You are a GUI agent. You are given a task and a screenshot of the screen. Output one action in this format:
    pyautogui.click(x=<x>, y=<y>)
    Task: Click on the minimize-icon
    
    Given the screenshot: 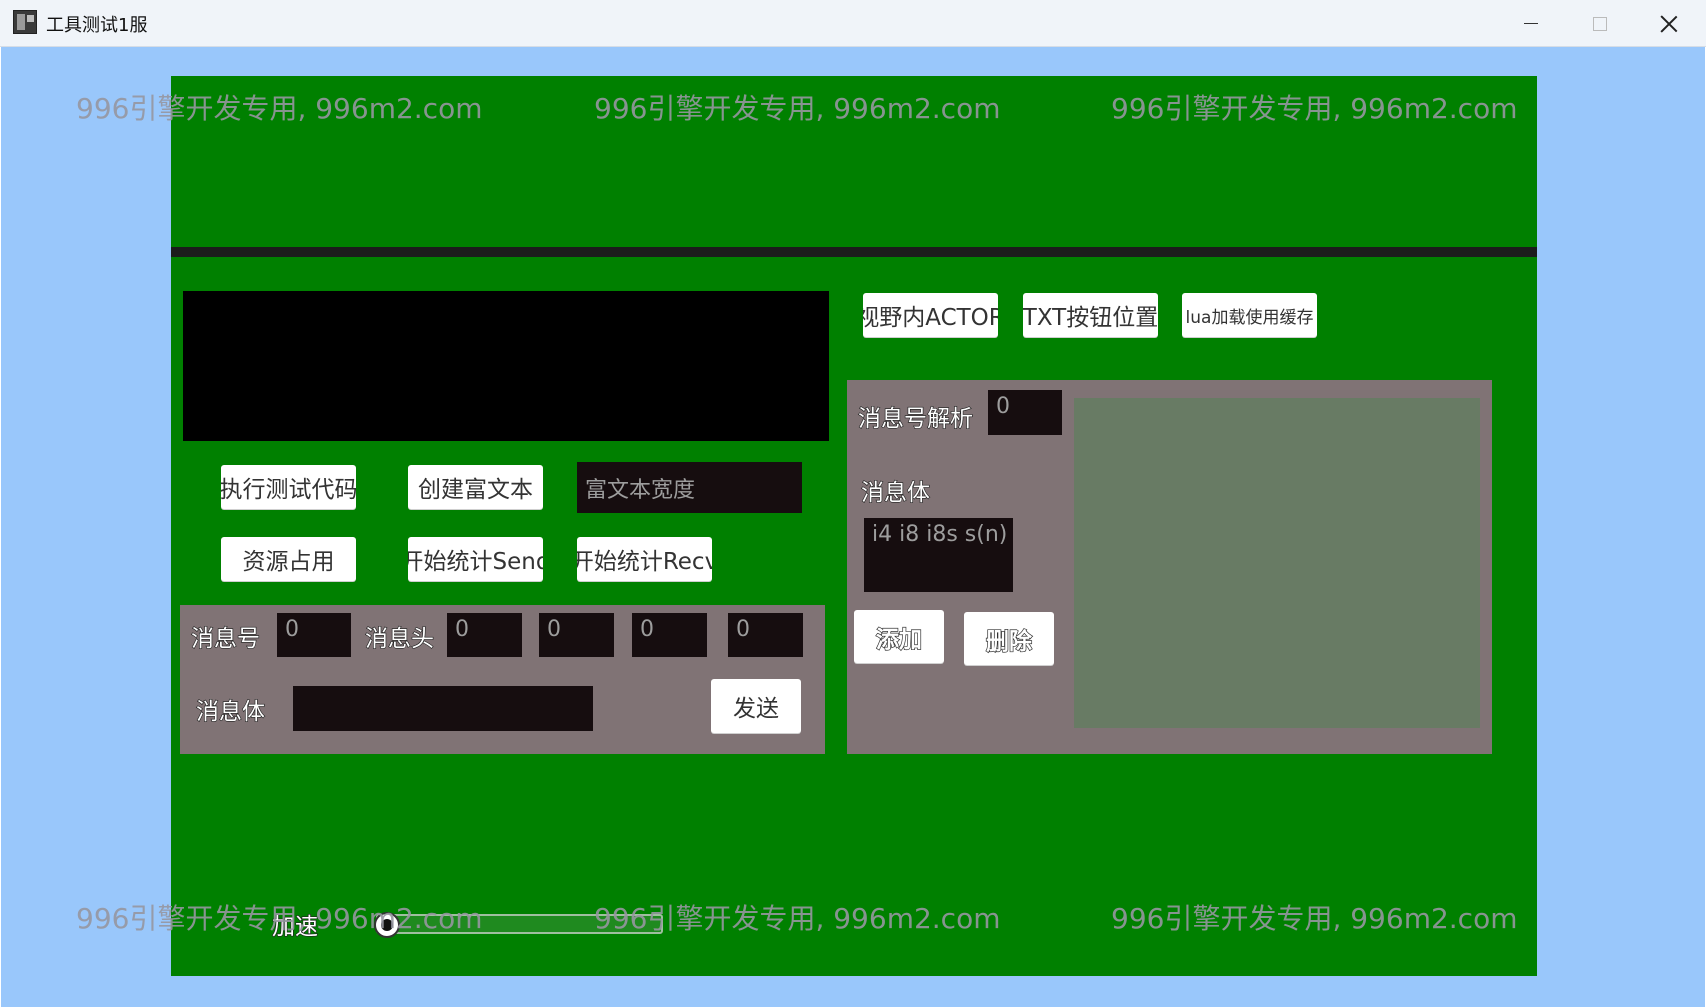 What is the action you would take?
    pyautogui.click(x=1531, y=23)
    